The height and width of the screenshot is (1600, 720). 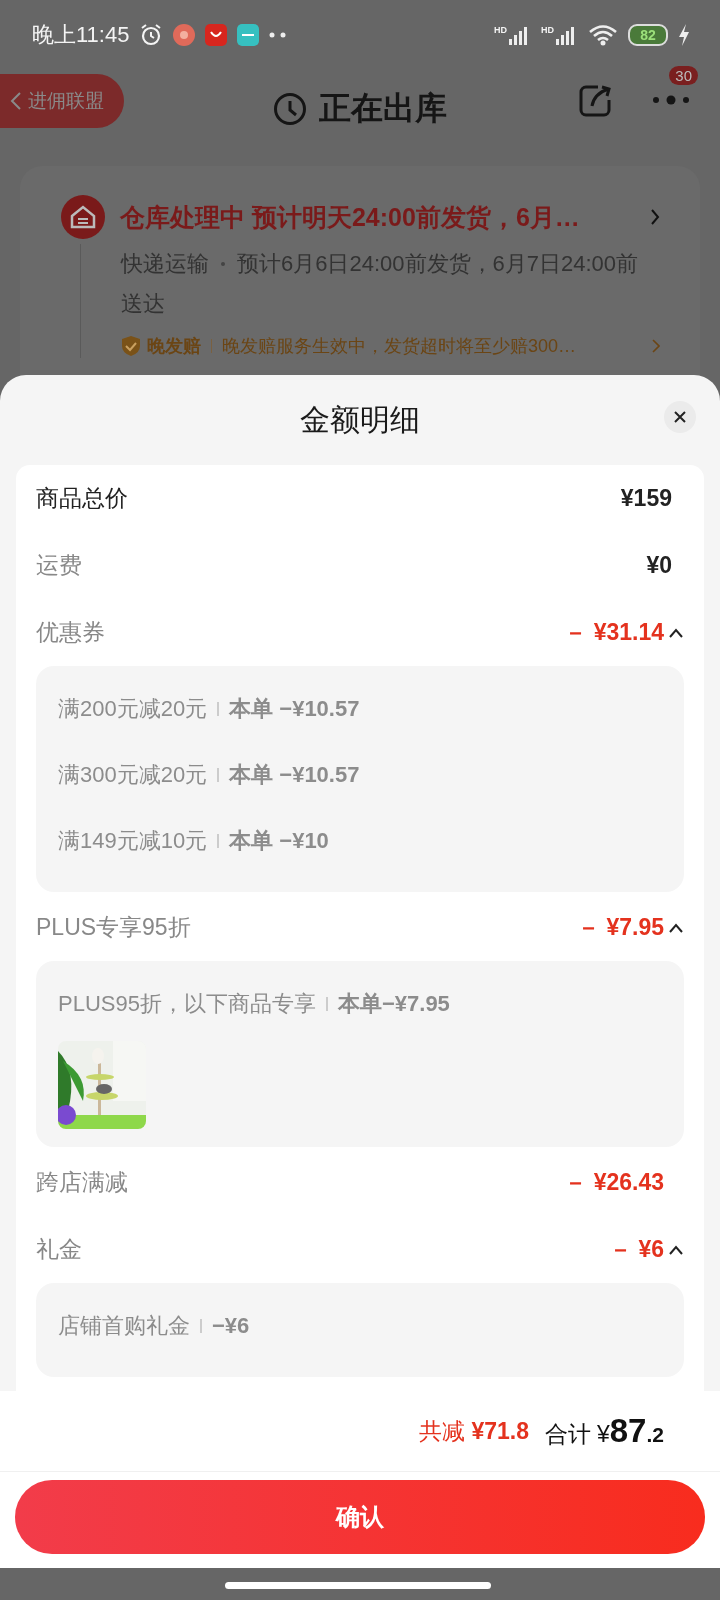 I want to click on discount-amount: 本单 −¥10, so click(x=279, y=841).